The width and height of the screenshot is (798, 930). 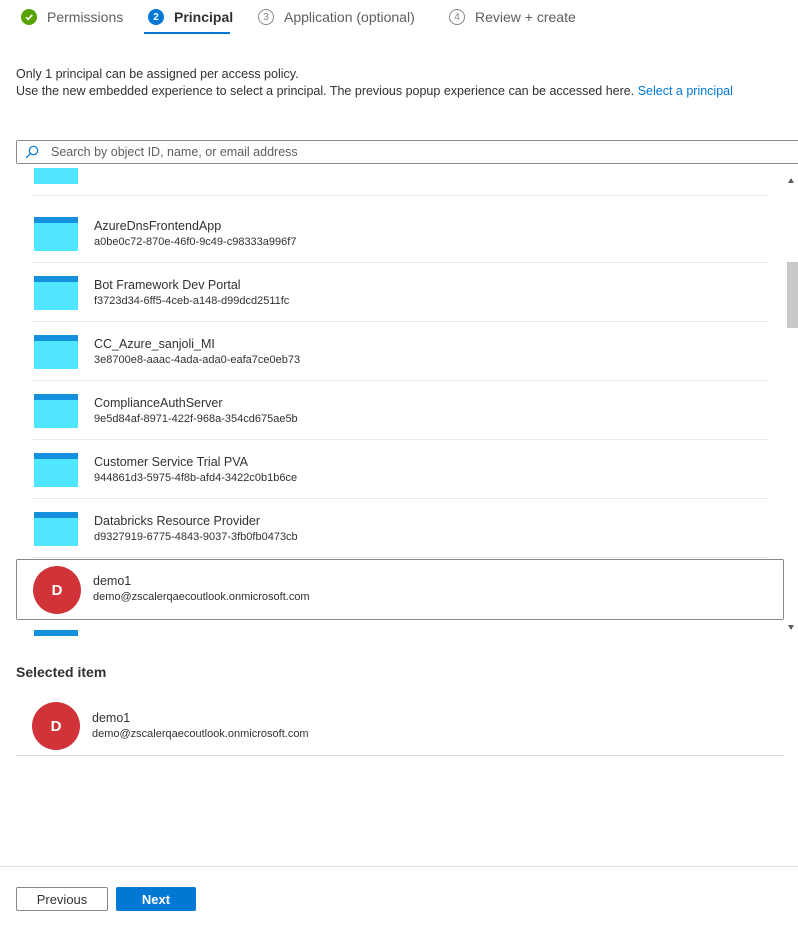 I want to click on previous-button: Previous, so click(x=62, y=899).